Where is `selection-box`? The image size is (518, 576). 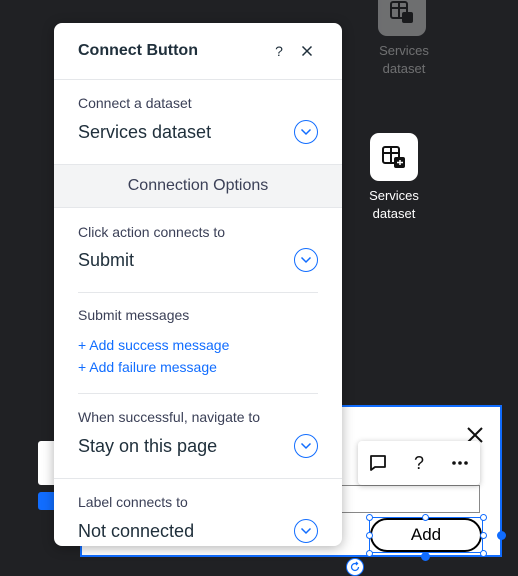 selection-box is located at coordinates (426, 535).